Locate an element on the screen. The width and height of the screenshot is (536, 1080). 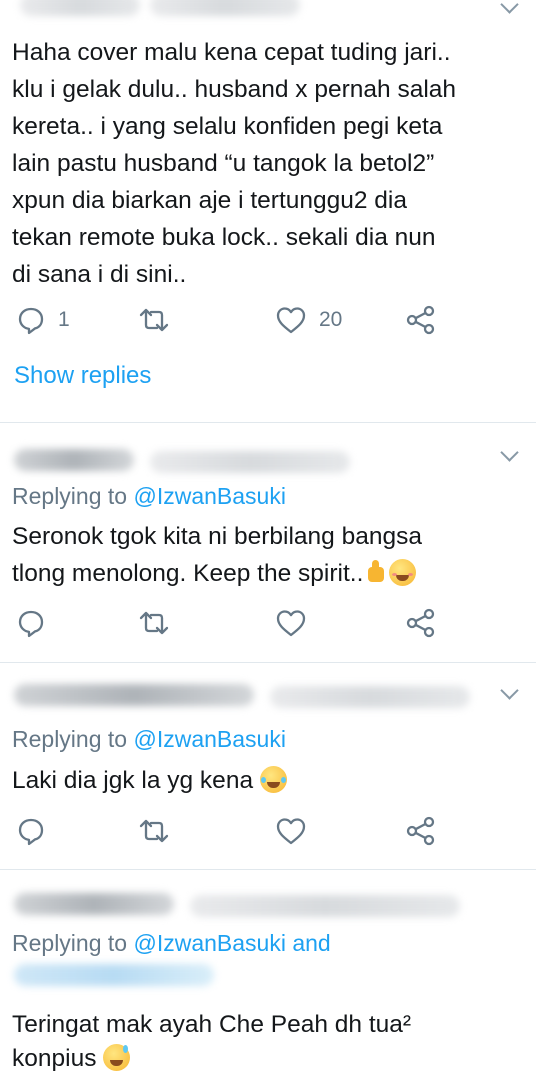
replying-to: Replying to @IzwanBasuki and is located at coordinates (171, 943).